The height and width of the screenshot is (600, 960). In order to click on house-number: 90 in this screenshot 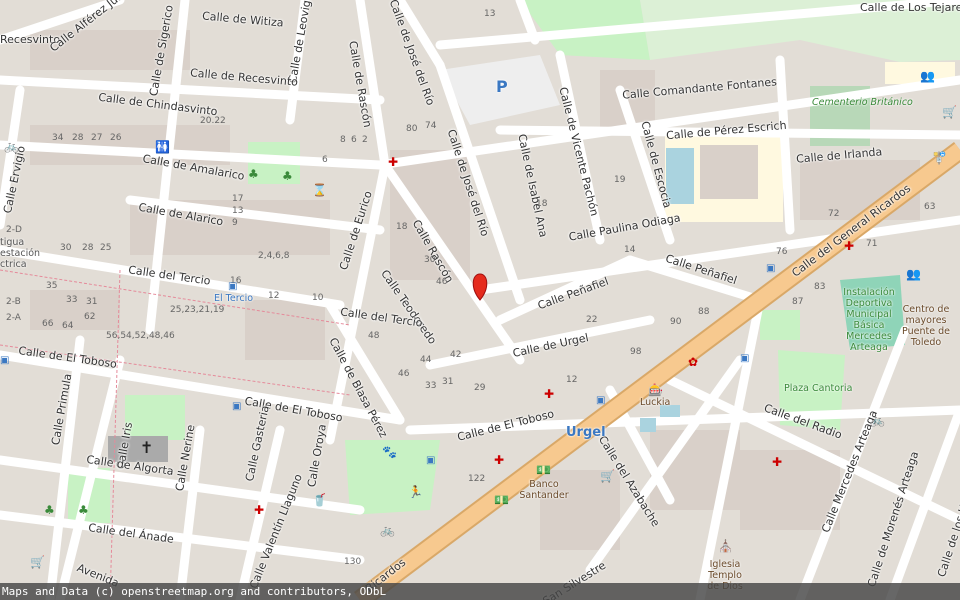, I will do `click(676, 322)`.